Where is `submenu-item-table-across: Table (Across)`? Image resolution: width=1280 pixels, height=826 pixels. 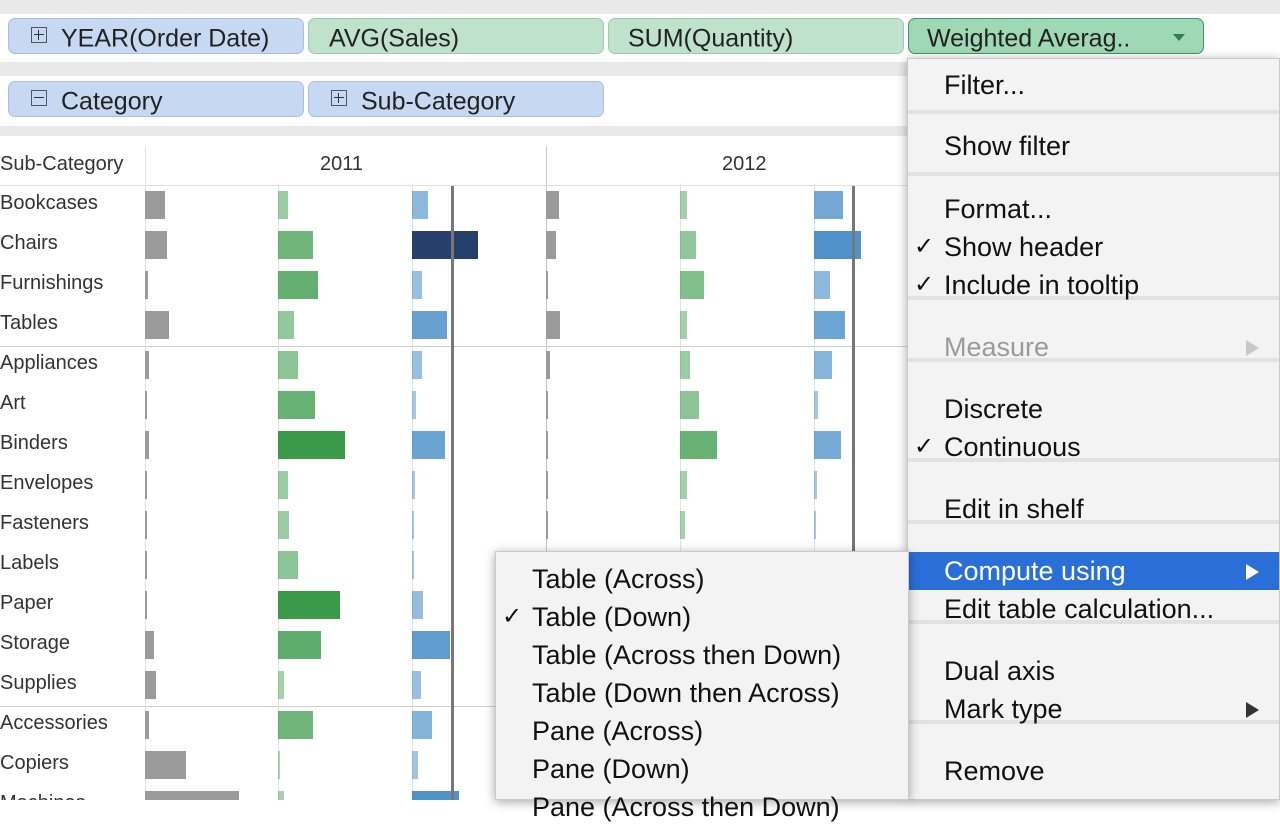
submenu-item-table-across: Table (Across) is located at coordinates (702, 579).